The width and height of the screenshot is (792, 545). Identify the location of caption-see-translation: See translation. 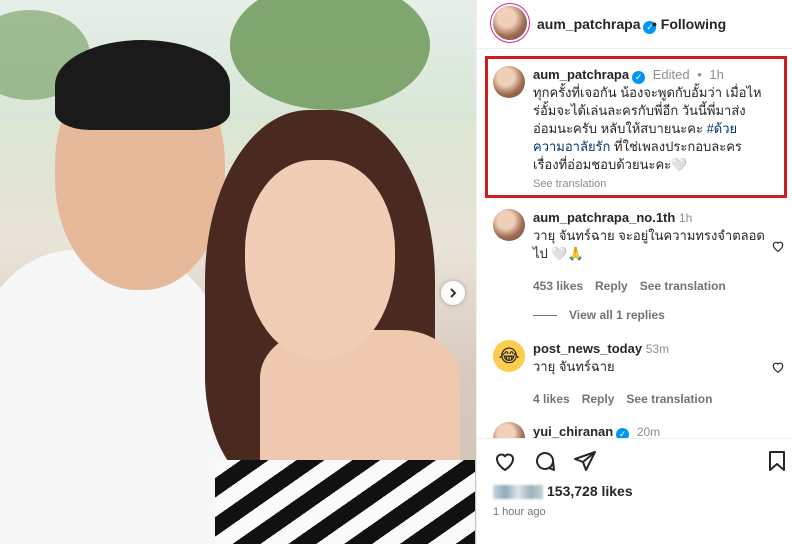
(651, 184).